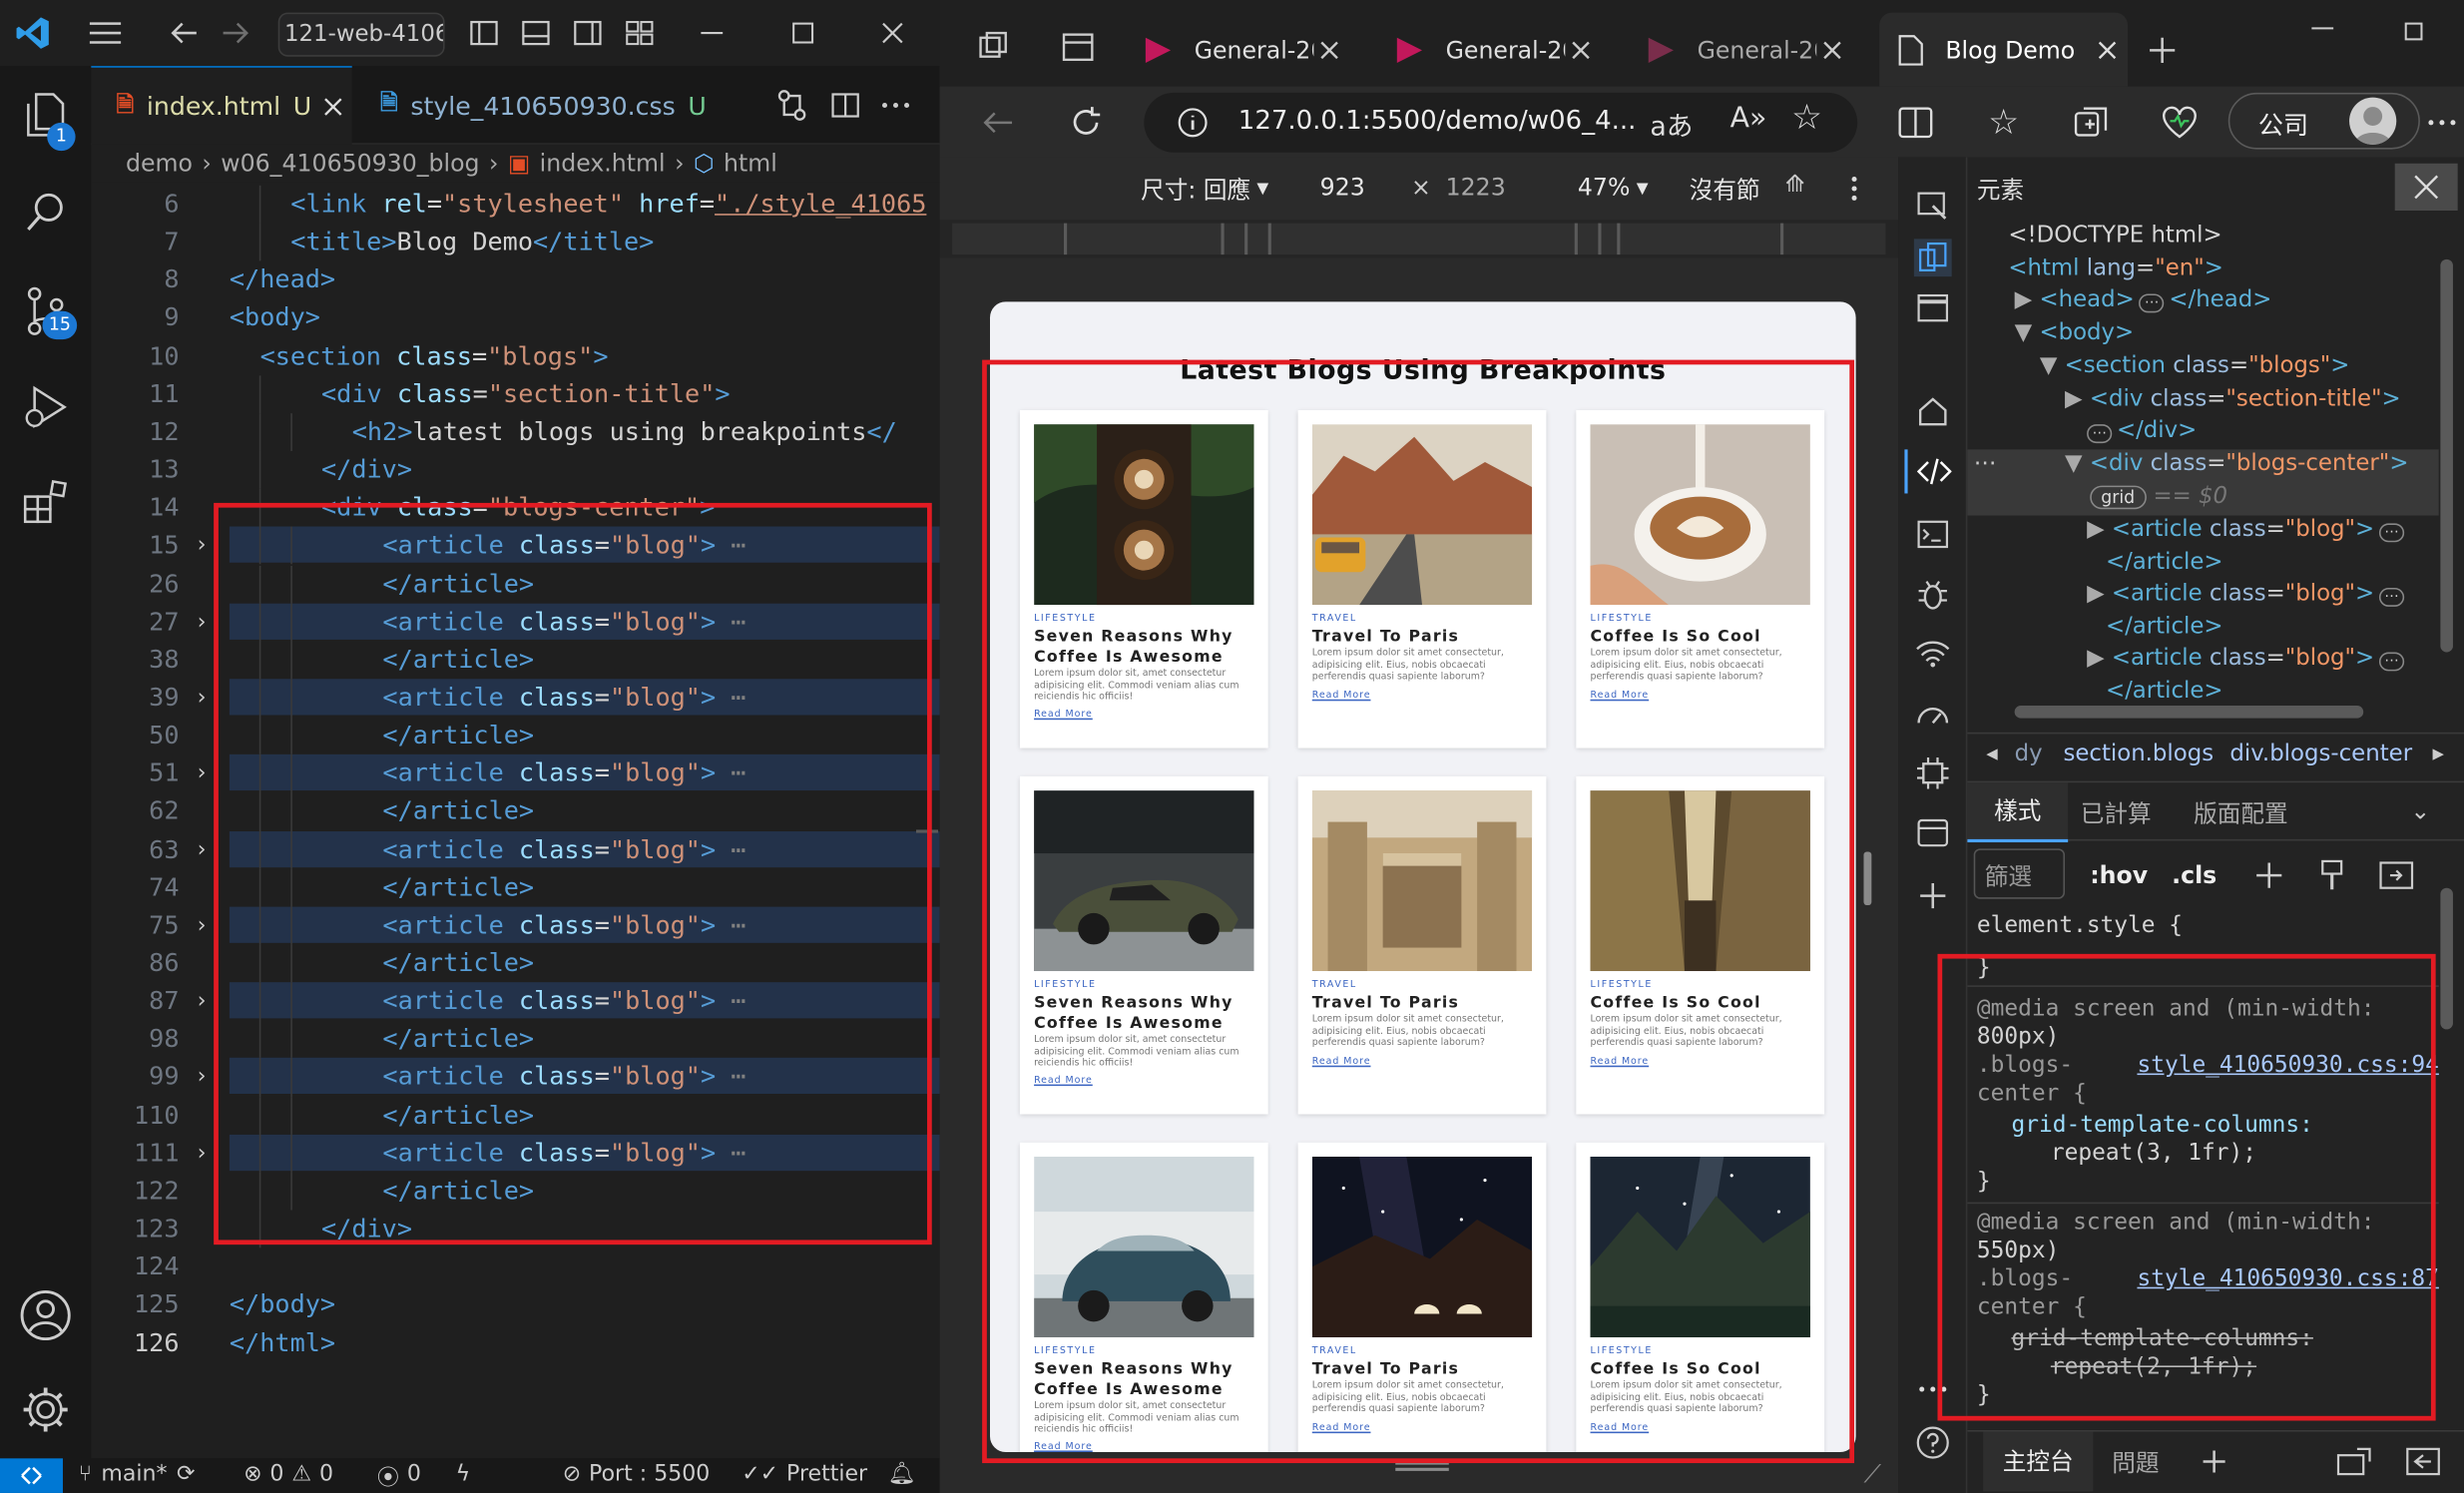  I want to click on dom-article-close: </article>, so click(2164, 689).